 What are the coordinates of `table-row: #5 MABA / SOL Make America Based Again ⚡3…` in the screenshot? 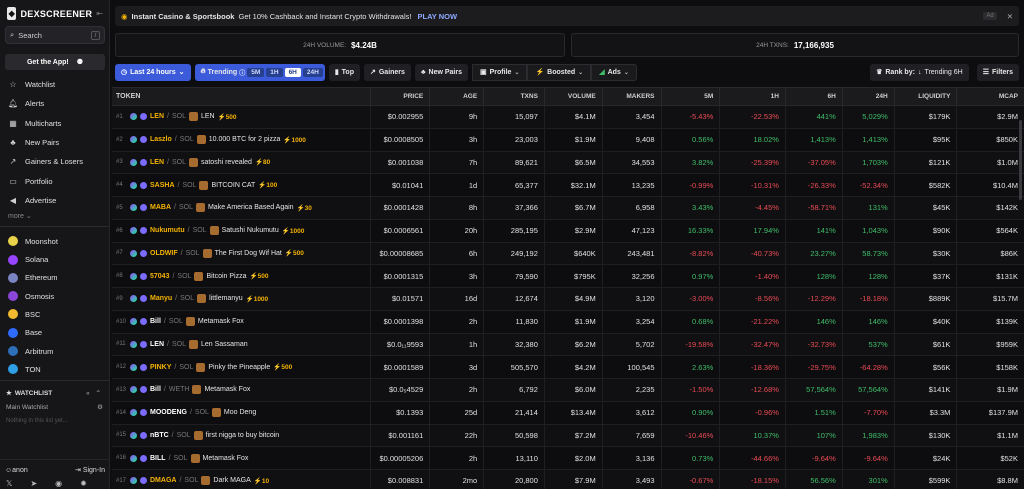 It's located at (568, 208).